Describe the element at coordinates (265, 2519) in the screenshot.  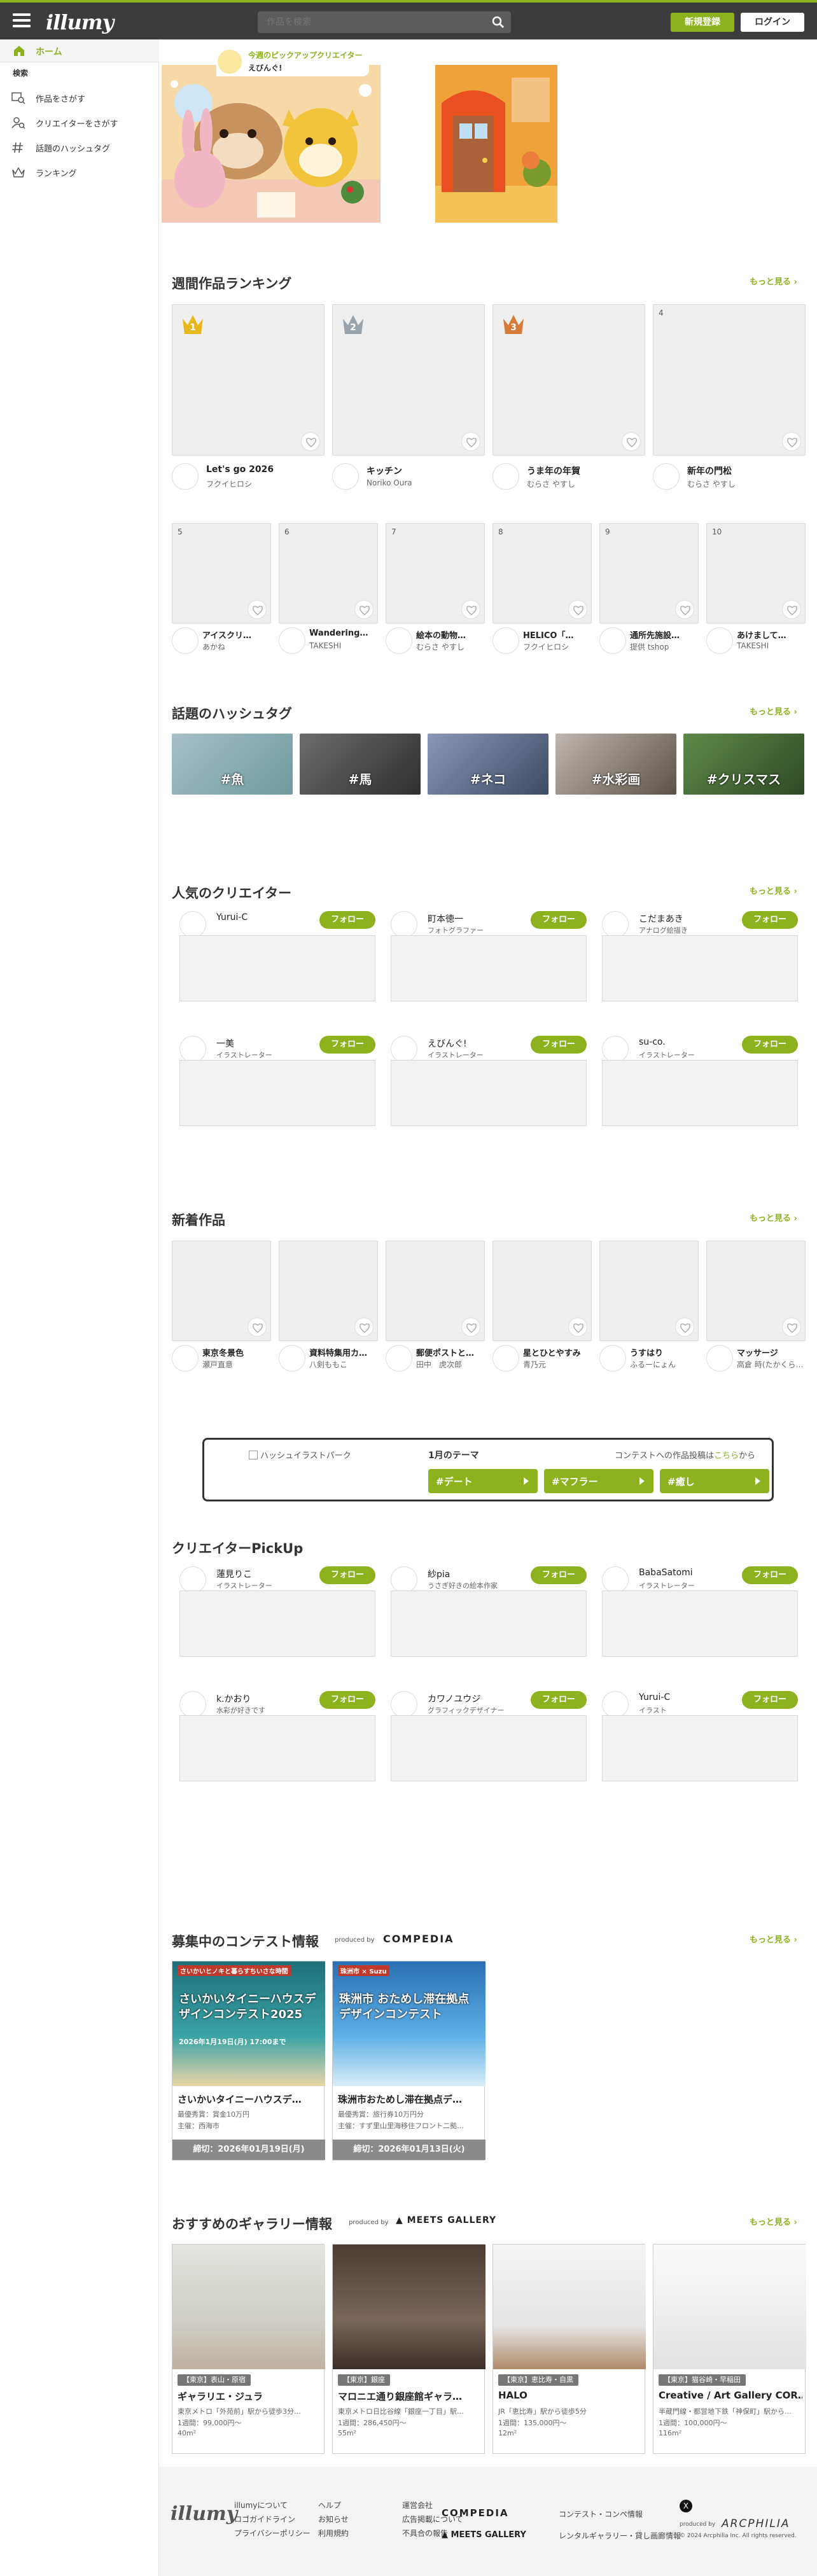
I see `footer-link: ロゴガイドライン` at that location.